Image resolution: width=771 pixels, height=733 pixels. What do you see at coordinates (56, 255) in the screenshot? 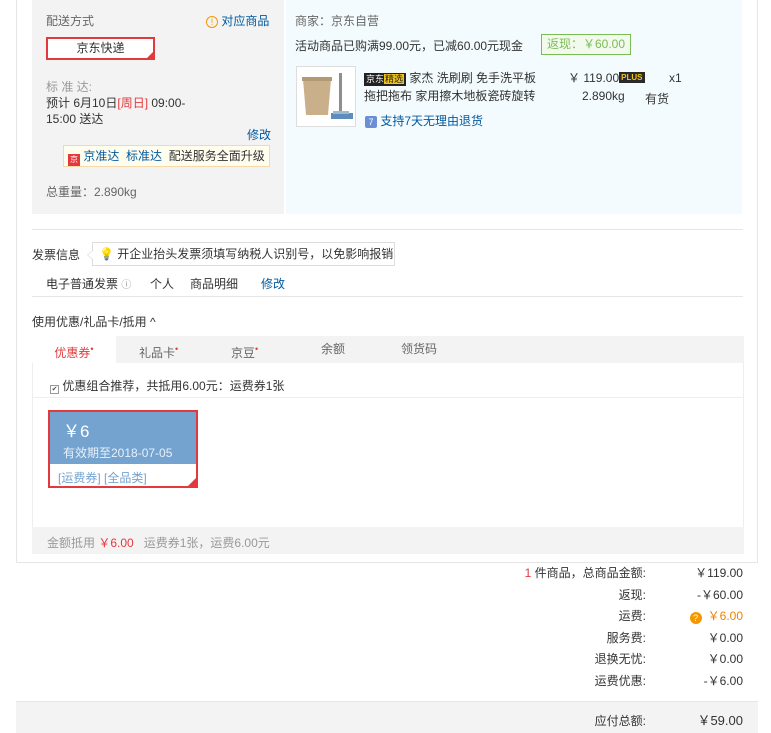
I see `invoice-title: 发票信息` at bounding box center [56, 255].